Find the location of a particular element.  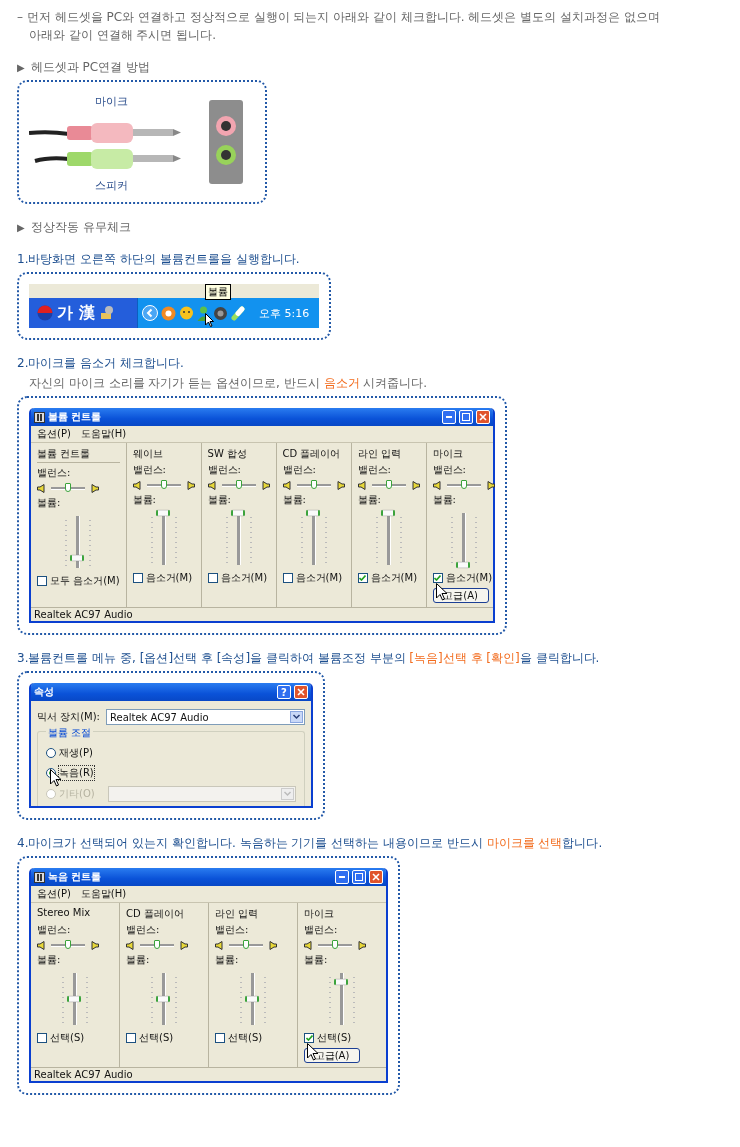

window-title: 녹음 컨트롤 is located at coordinates (75, 877).